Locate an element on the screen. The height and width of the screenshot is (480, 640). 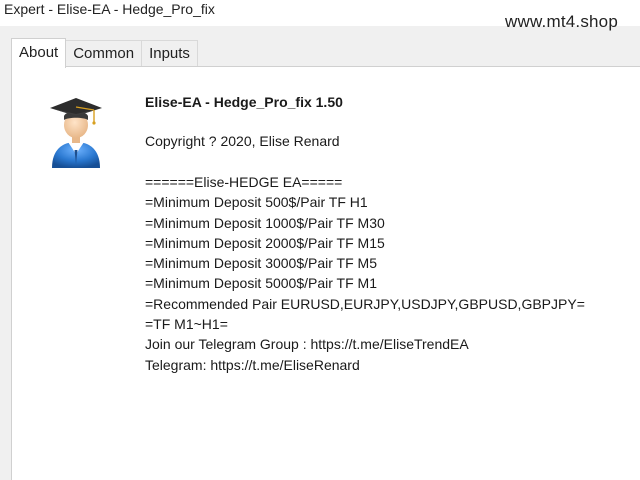
description-line: ======Elise-HEDGE EA===== is located at coordinates (244, 182).